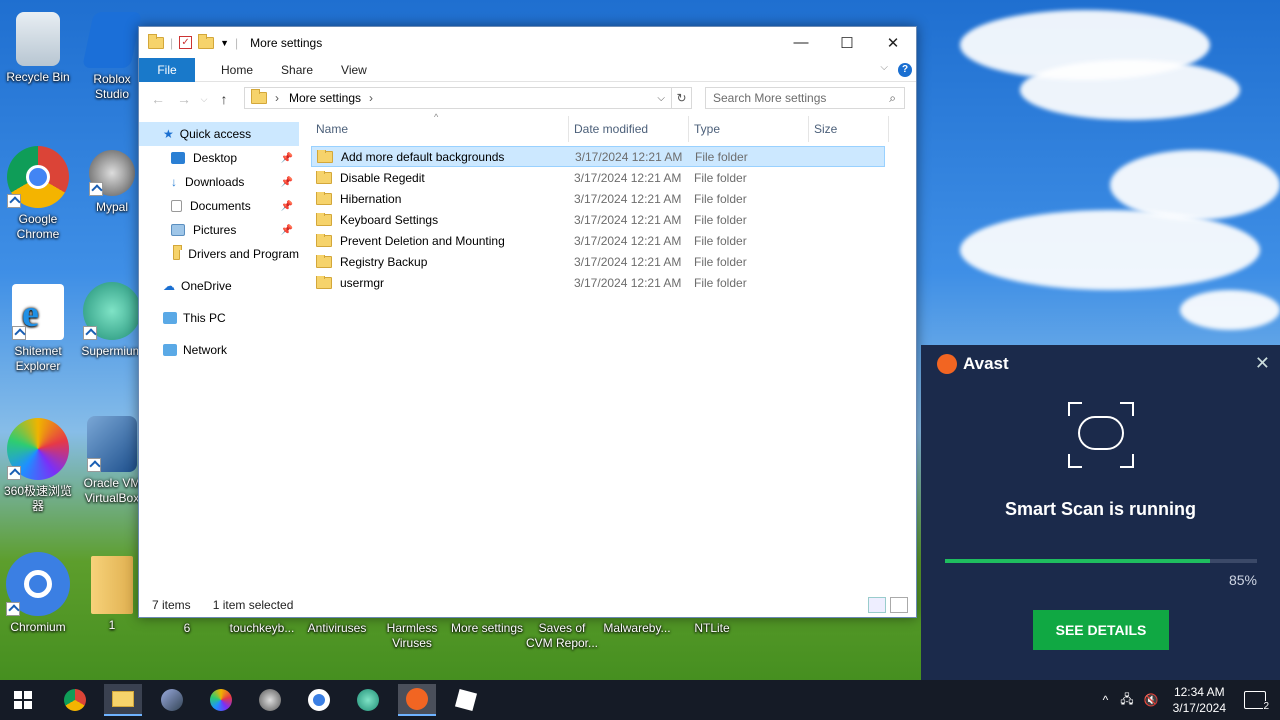 This screenshot has height=720, width=1280. What do you see at coordinates (171, 605) in the screenshot?
I see `item-count: 7 items` at bounding box center [171, 605].